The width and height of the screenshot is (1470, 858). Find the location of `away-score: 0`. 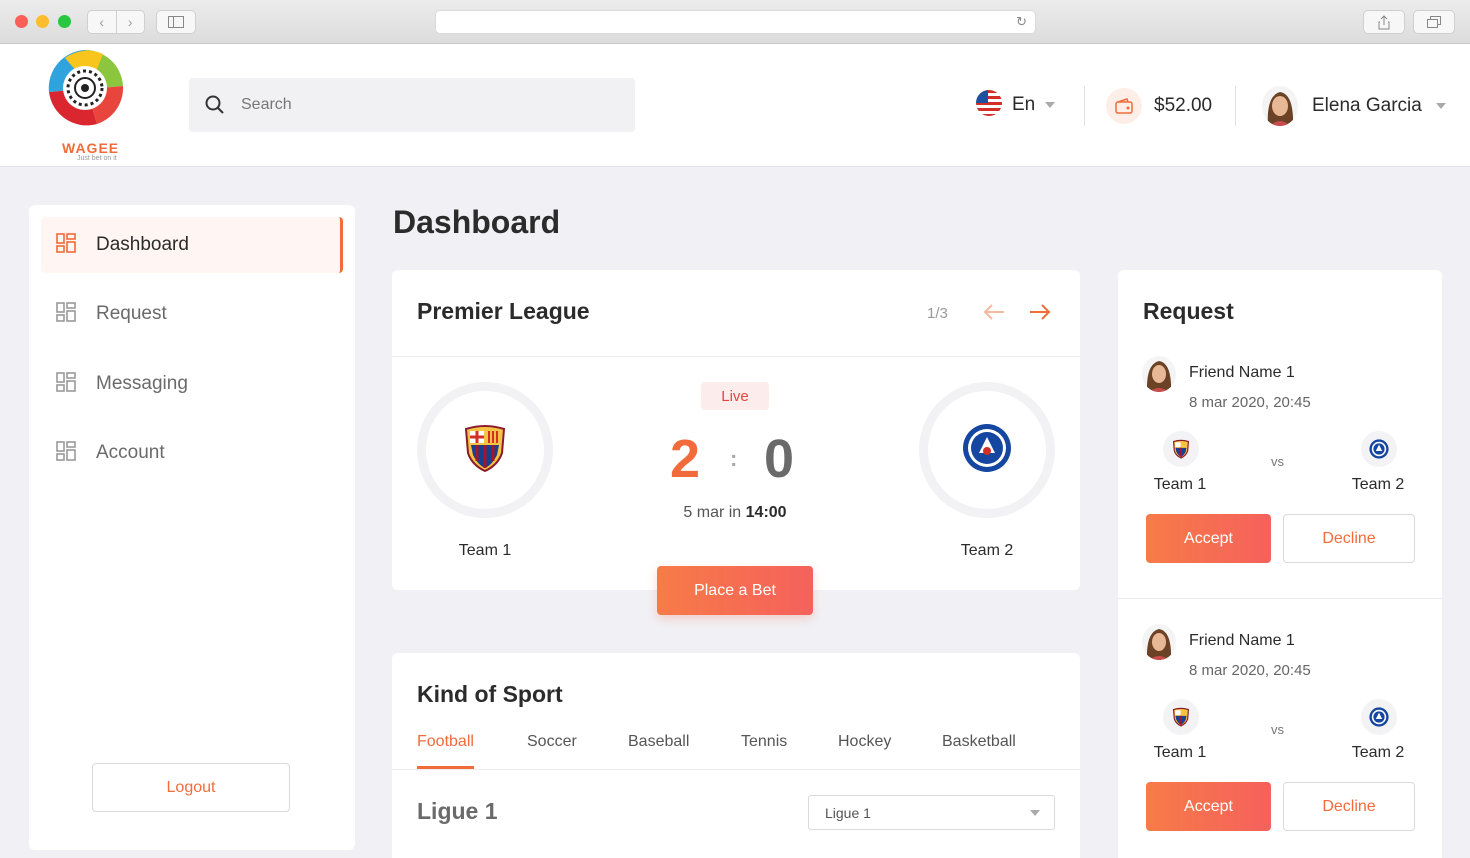

away-score: 0 is located at coordinates (779, 459).